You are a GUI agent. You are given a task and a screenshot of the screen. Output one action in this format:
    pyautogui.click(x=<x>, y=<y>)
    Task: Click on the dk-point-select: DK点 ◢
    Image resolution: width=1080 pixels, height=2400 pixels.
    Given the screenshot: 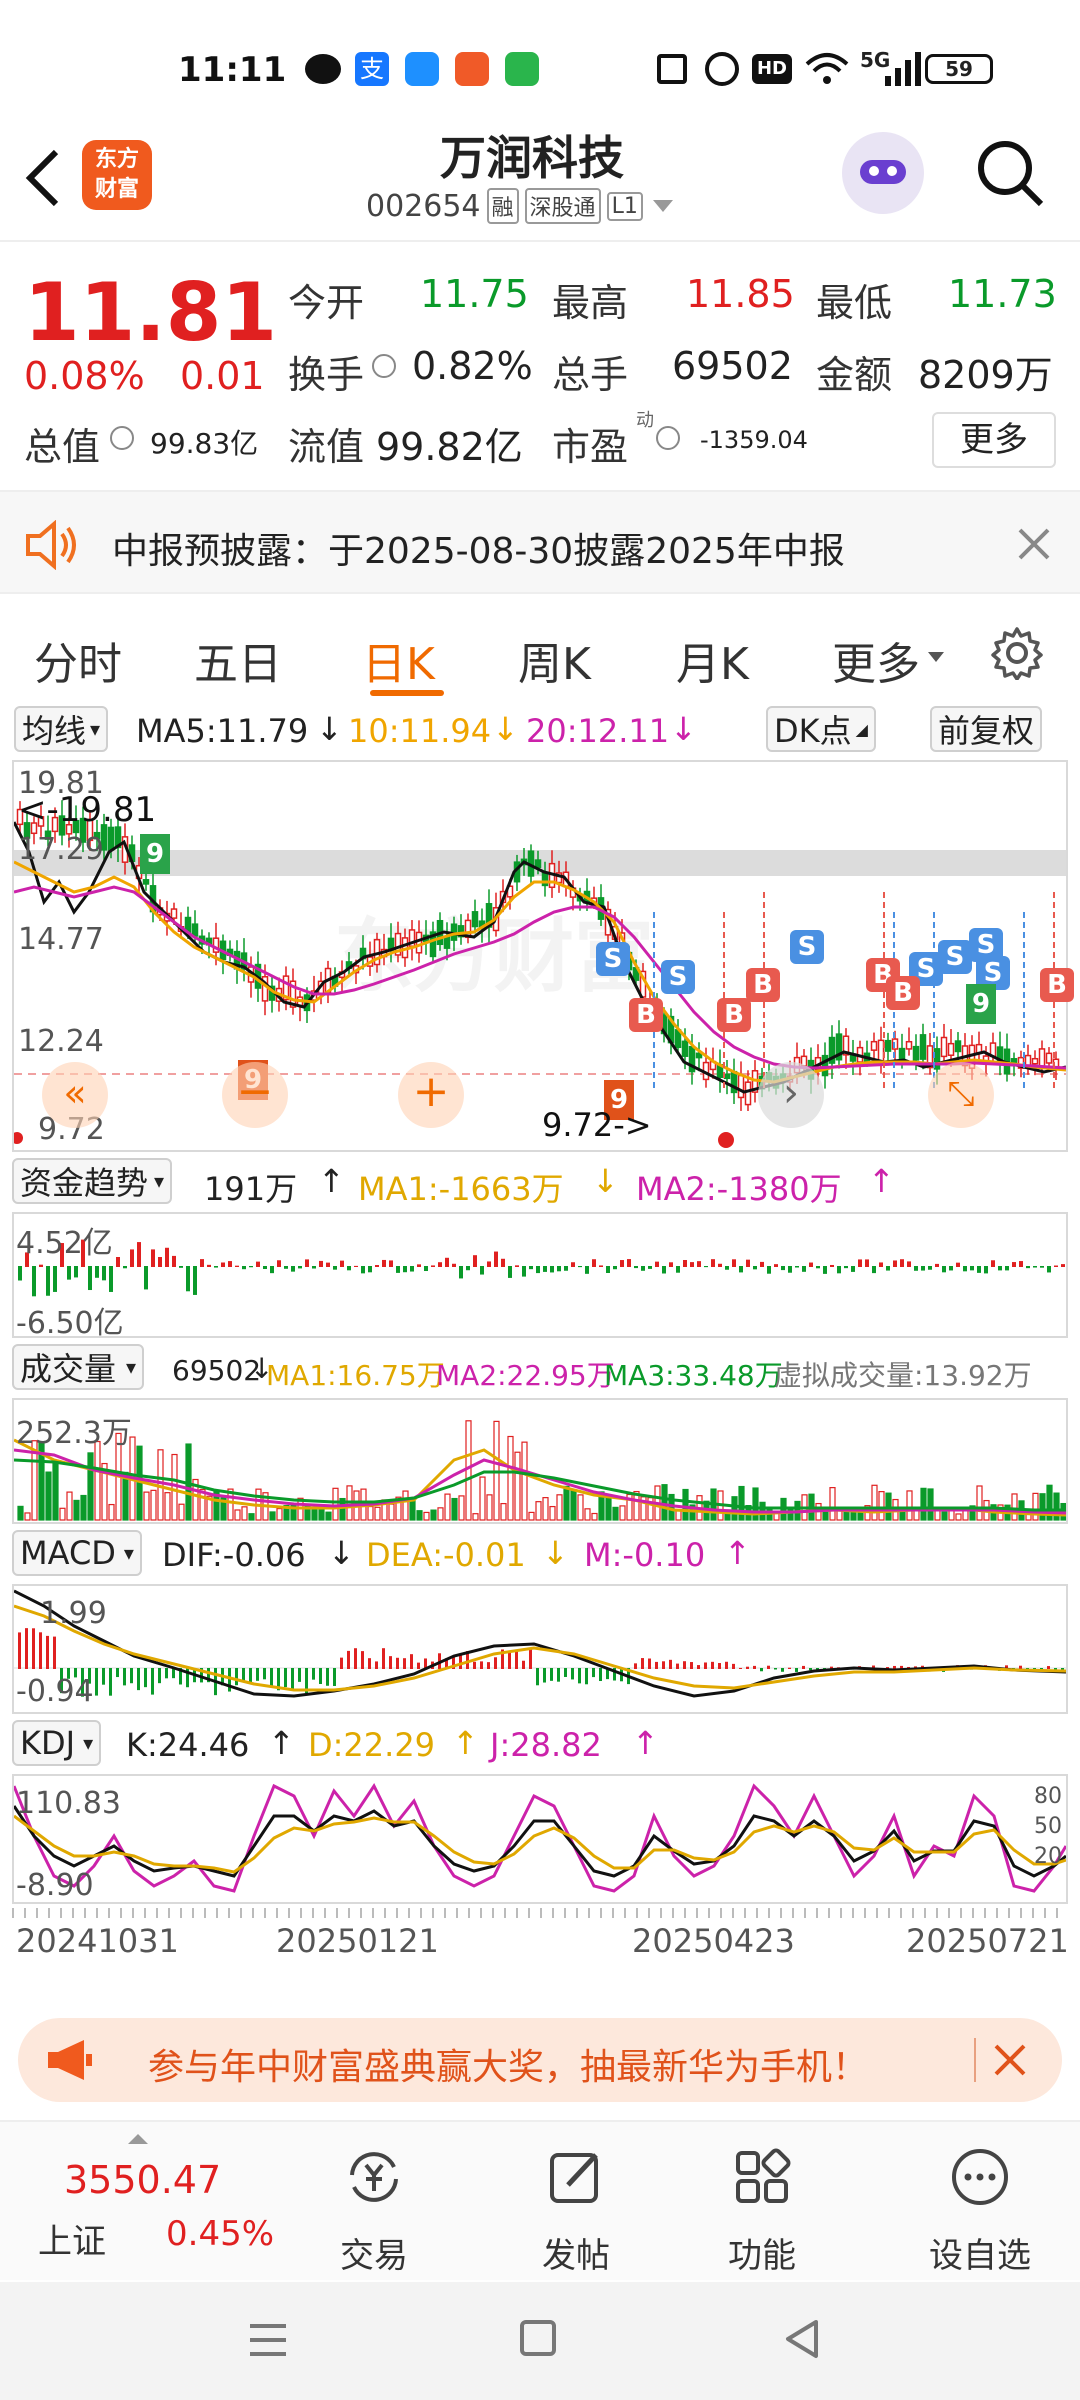 What is the action you would take?
    pyautogui.click(x=821, y=729)
    